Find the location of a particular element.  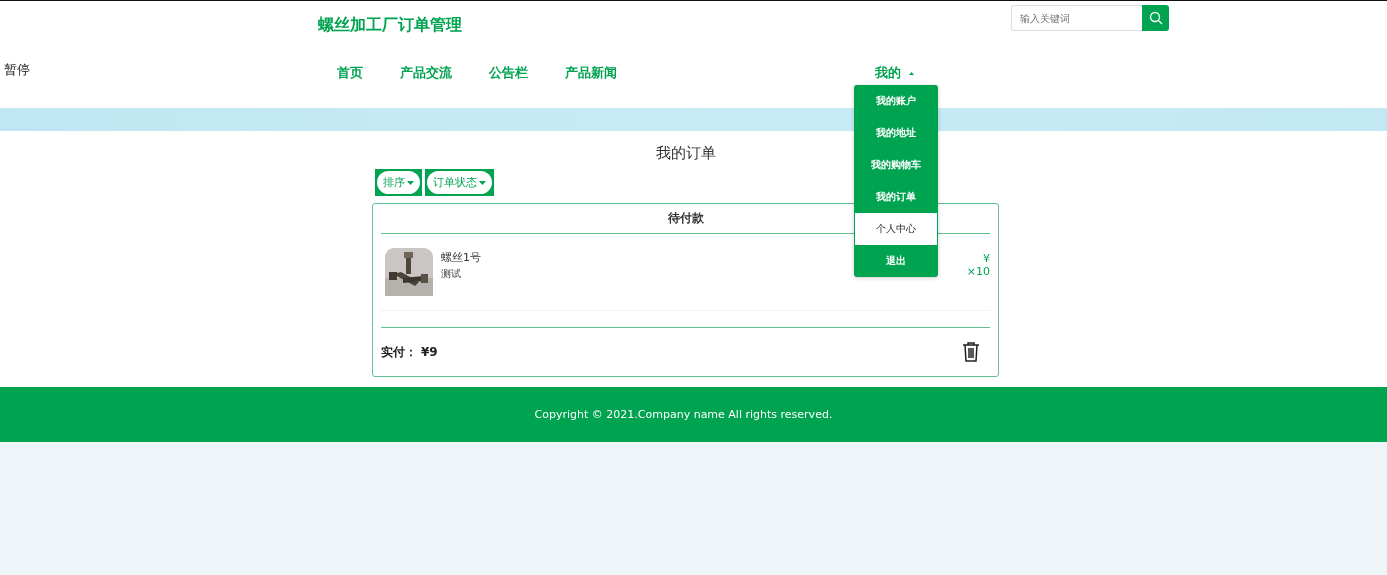

product-name: 螺丝1号 is located at coordinates (461, 257).